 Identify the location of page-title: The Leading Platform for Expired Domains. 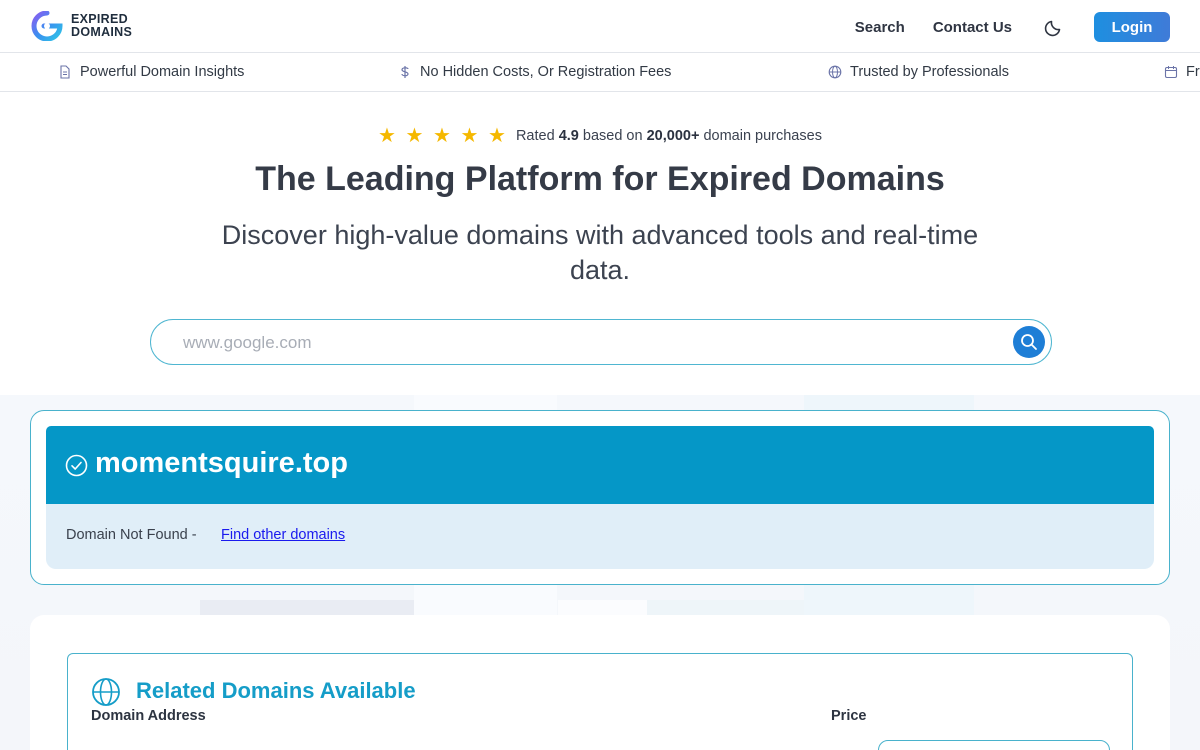
(600, 179).